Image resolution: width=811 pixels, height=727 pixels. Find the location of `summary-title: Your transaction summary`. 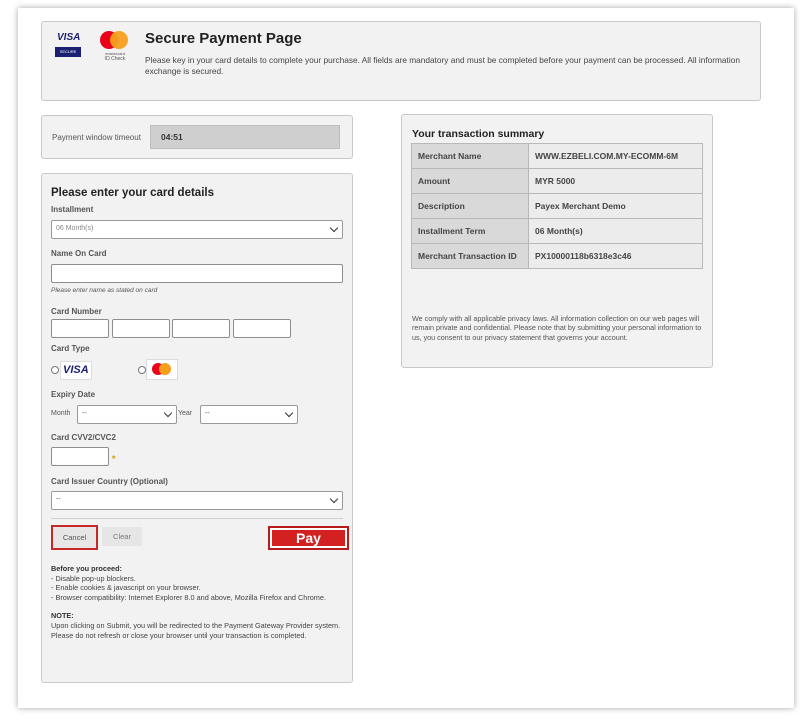

summary-title: Your transaction summary is located at coordinates (478, 134).